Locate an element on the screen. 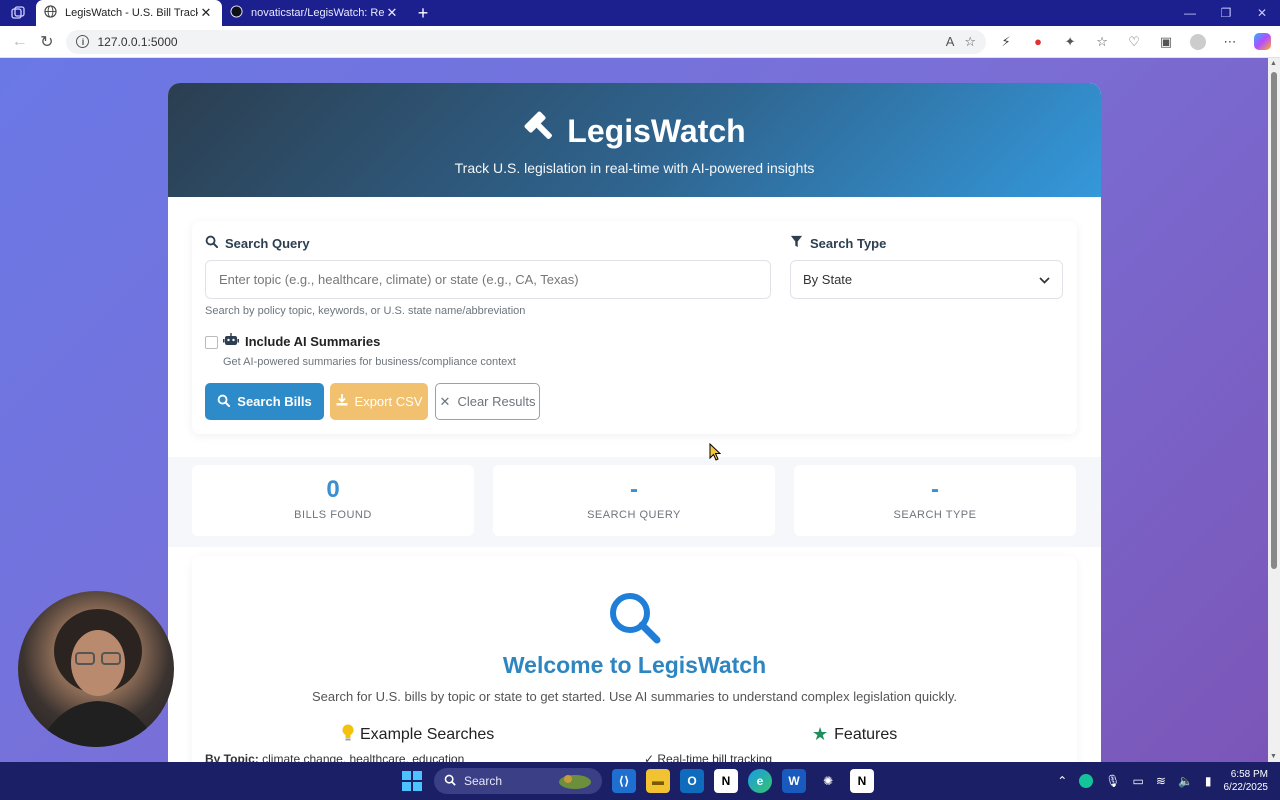 This screenshot has height=800, width=1280. search-bills-button: Search Bills is located at coordinates (264, 401).